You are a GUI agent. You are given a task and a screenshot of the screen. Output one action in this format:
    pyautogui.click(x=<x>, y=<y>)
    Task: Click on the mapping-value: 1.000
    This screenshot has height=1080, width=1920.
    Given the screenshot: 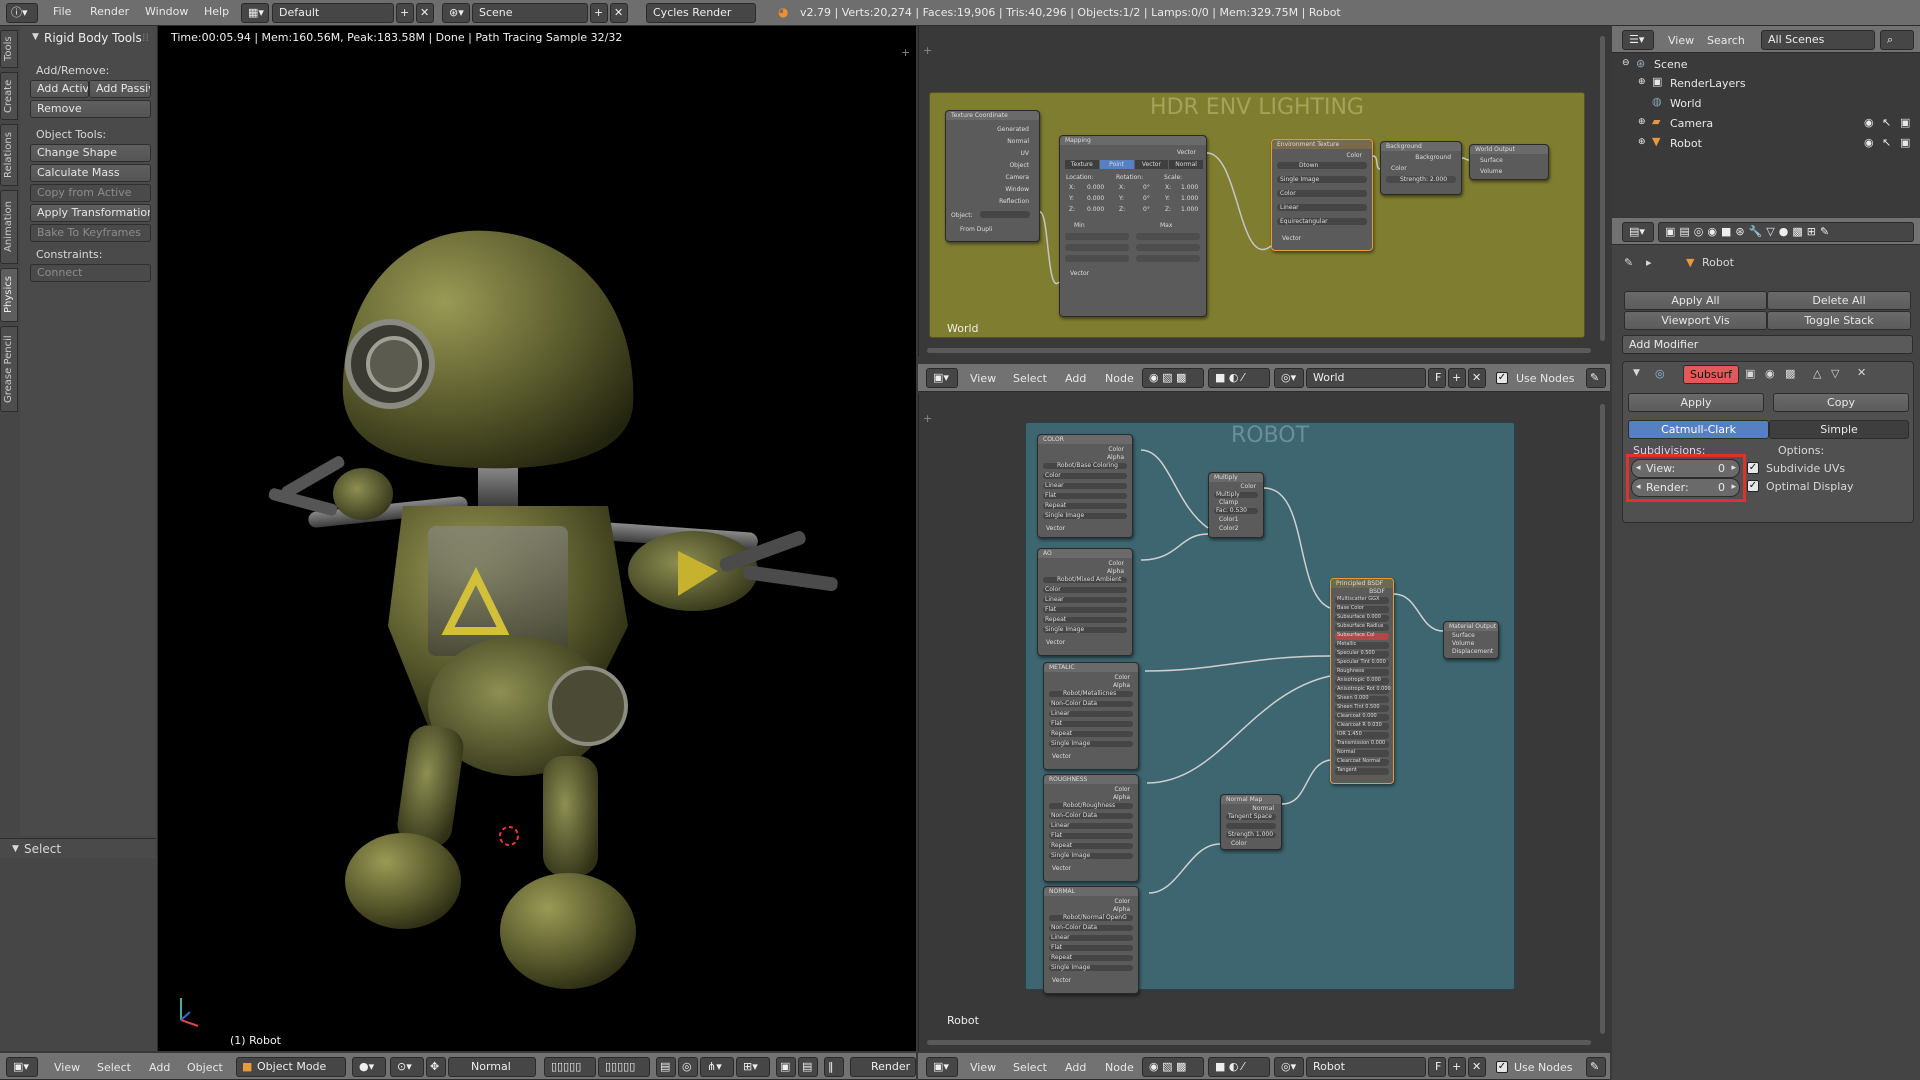 What is the action you would take?
    pyautogui.click(x=1189, y=198)
    